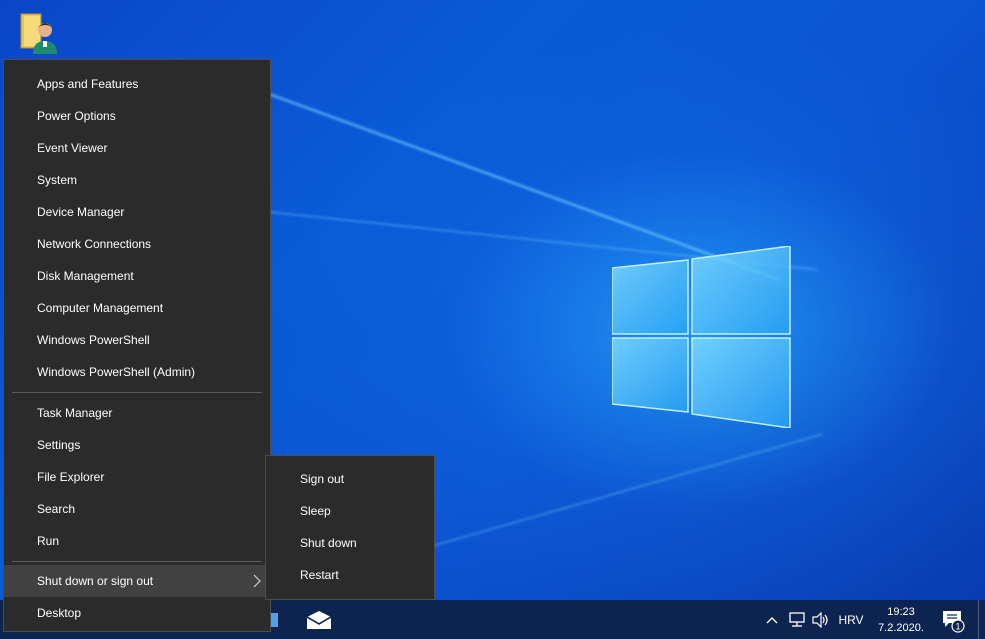 This screenshot has width=985, height=639. I want to click on menu-item-system: System, so click(137, 180).